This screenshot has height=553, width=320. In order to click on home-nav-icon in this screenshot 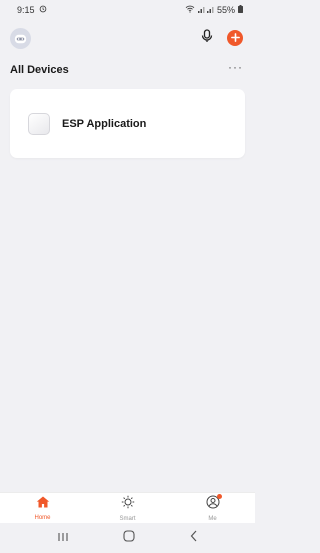, I will do `click(129, 538)`.